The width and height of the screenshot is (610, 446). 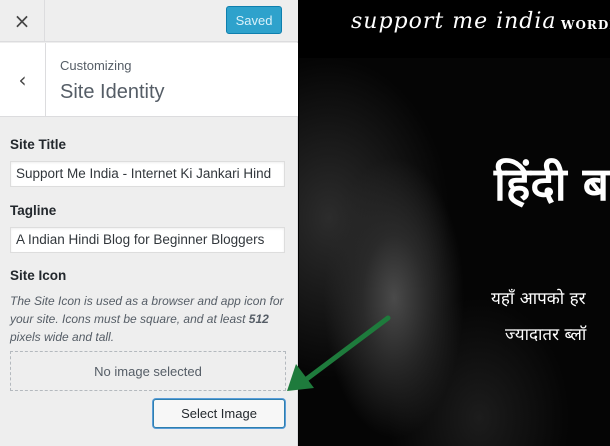 What do you see at coordinates (149, 80) in the screenshot?
I see `section-header: ‹ Customizing Site Identity` at bounding box center [149, 80].